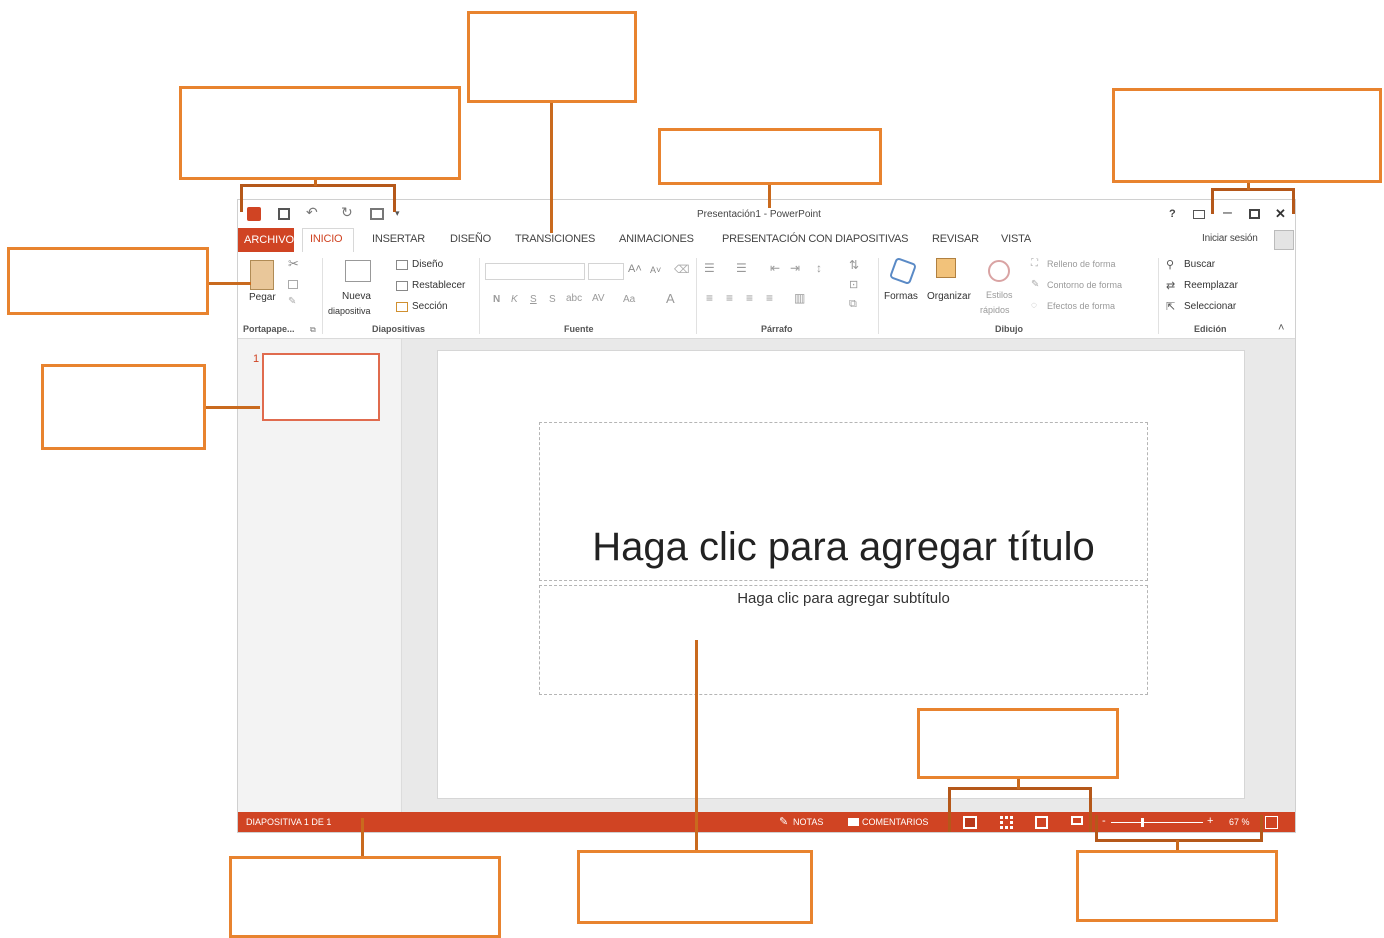 The height and width of the screenshot is (938, 1384). Describe the element at coordinates (262, 297) in the screenshot. I see `paste-button: Pegar` at that location.